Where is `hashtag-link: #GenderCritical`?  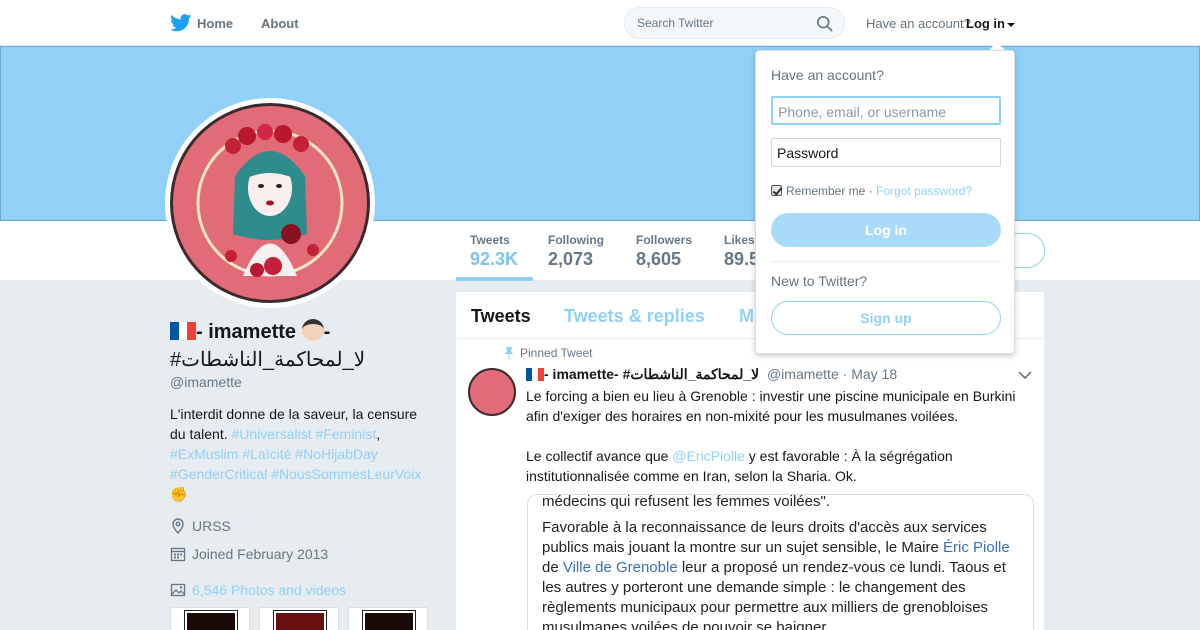
hashtag-link: #GenderCritical is located at coordinates (218, 474).